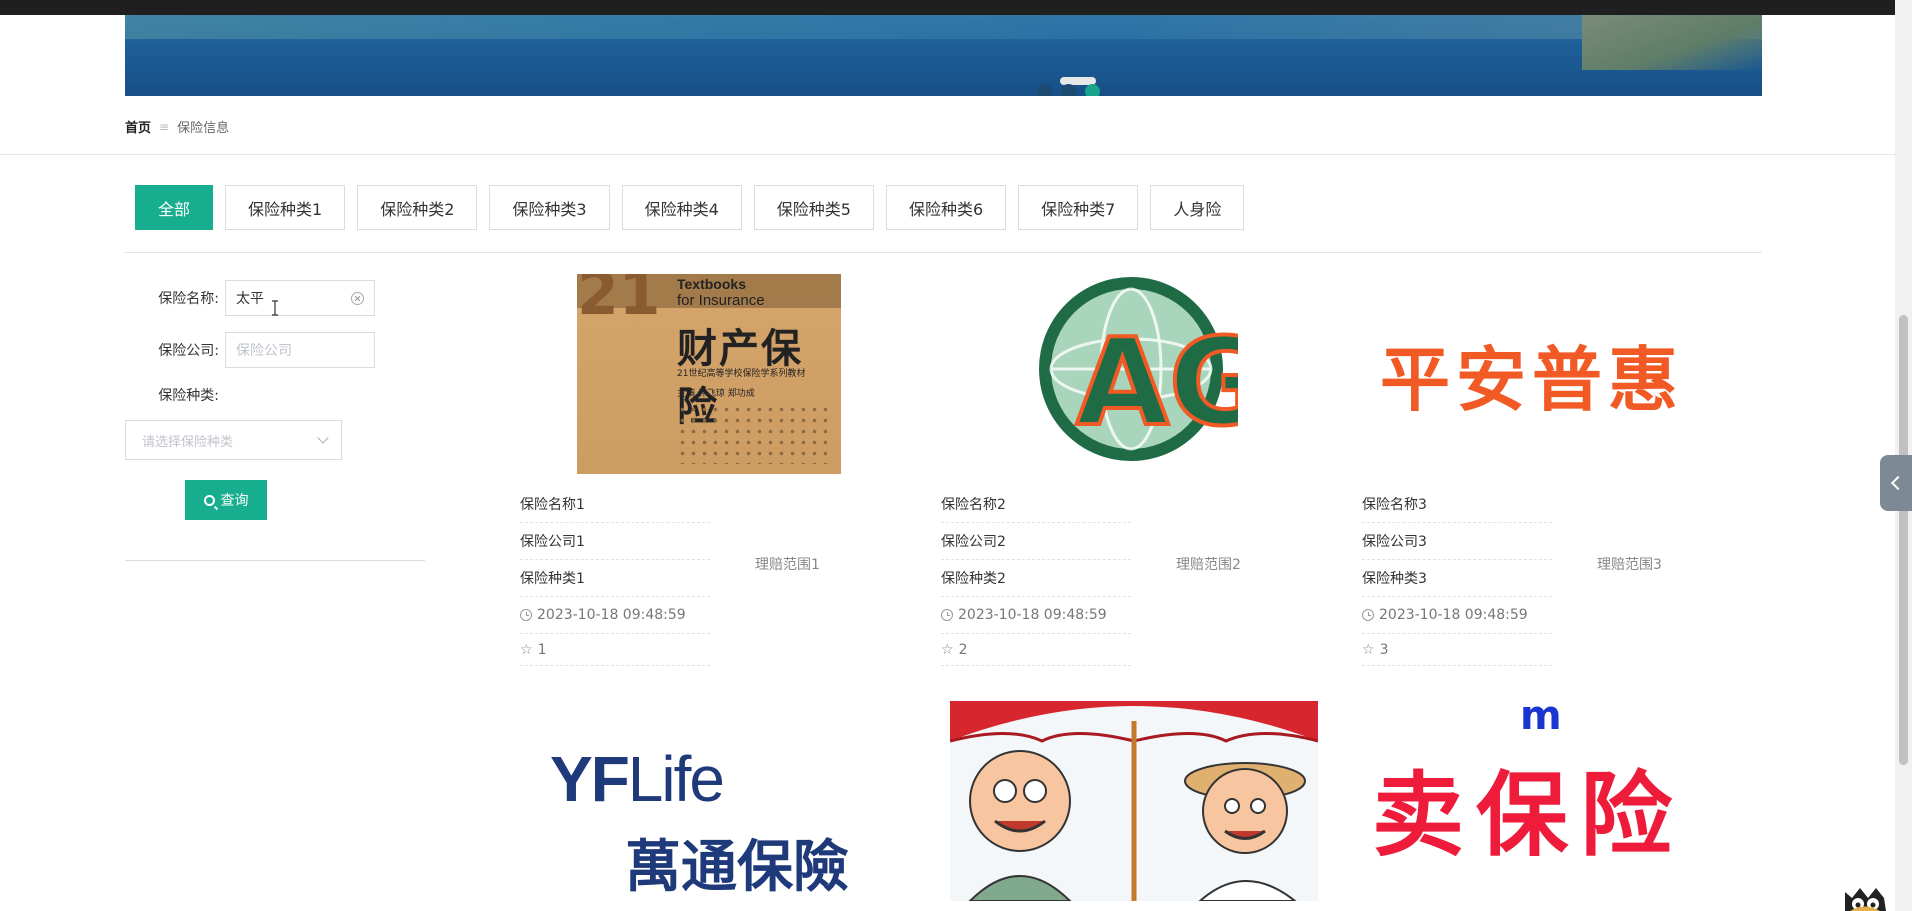  Describe the element at coordinates (615, 504) in the screenshot. I see `card-name: 保险名称1` at that location.